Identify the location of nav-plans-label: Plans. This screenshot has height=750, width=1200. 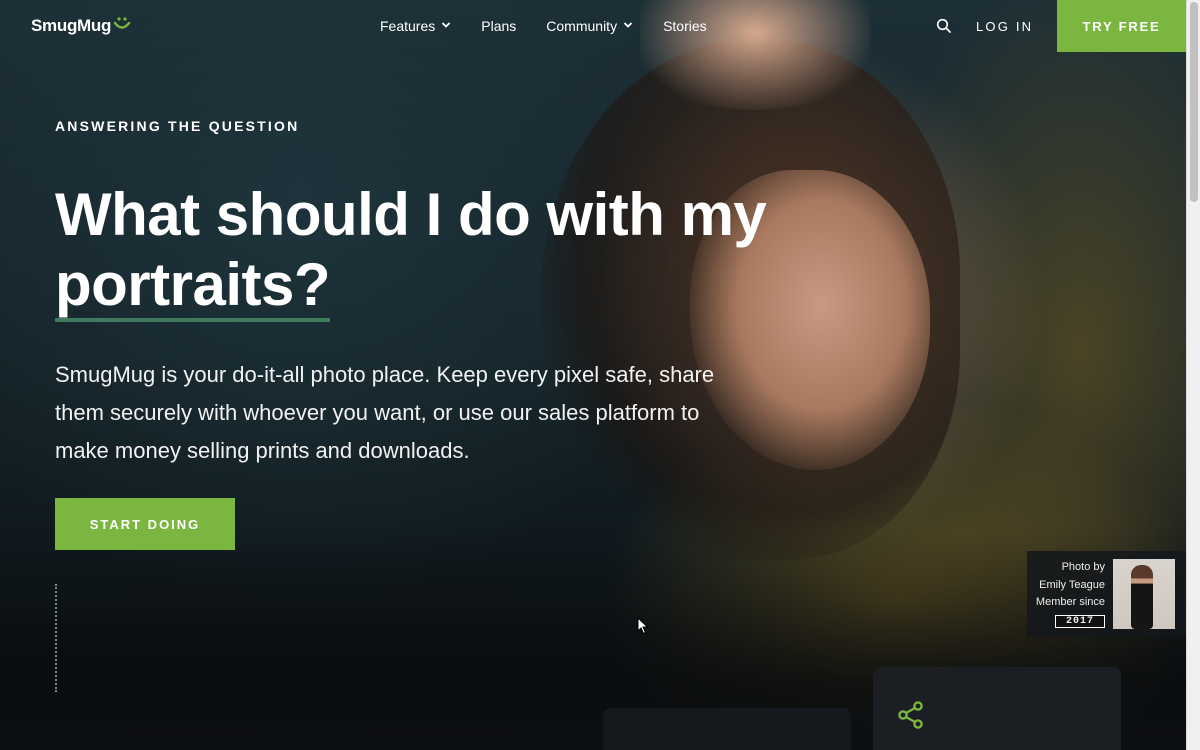
(499, 26).